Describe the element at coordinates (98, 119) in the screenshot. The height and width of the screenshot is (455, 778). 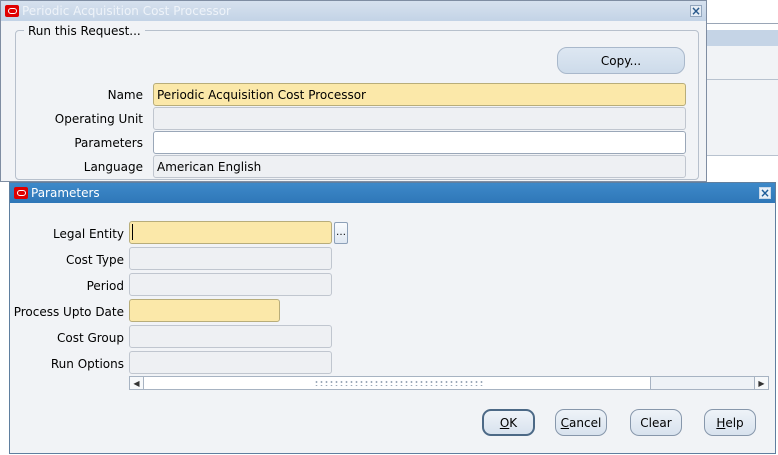
I see `operating-unit-label: Operating Unit` at that location.